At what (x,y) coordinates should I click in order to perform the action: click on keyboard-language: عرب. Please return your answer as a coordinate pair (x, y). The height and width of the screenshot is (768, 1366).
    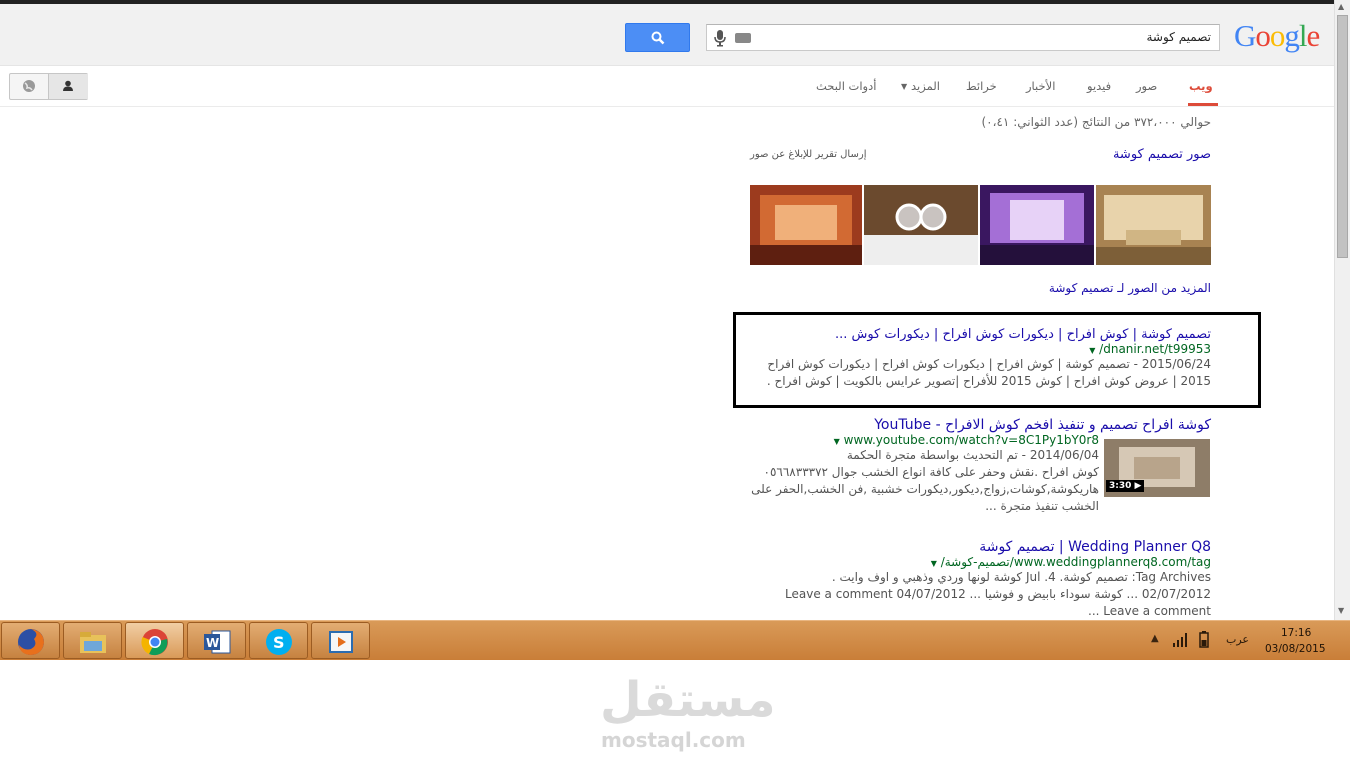
    Looking at the image, I should click on (1237, 639).